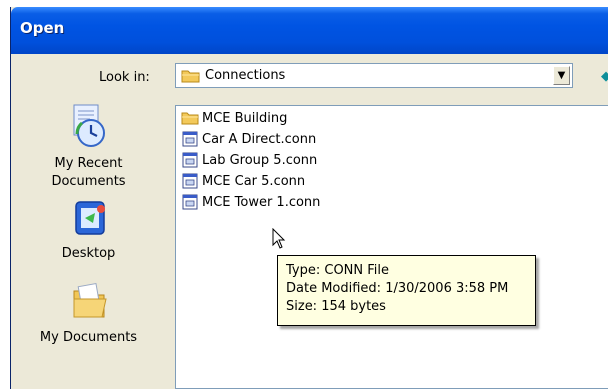 The image size is (608, 389). I want to click on look-in-value: Connections, so click(245, 75).